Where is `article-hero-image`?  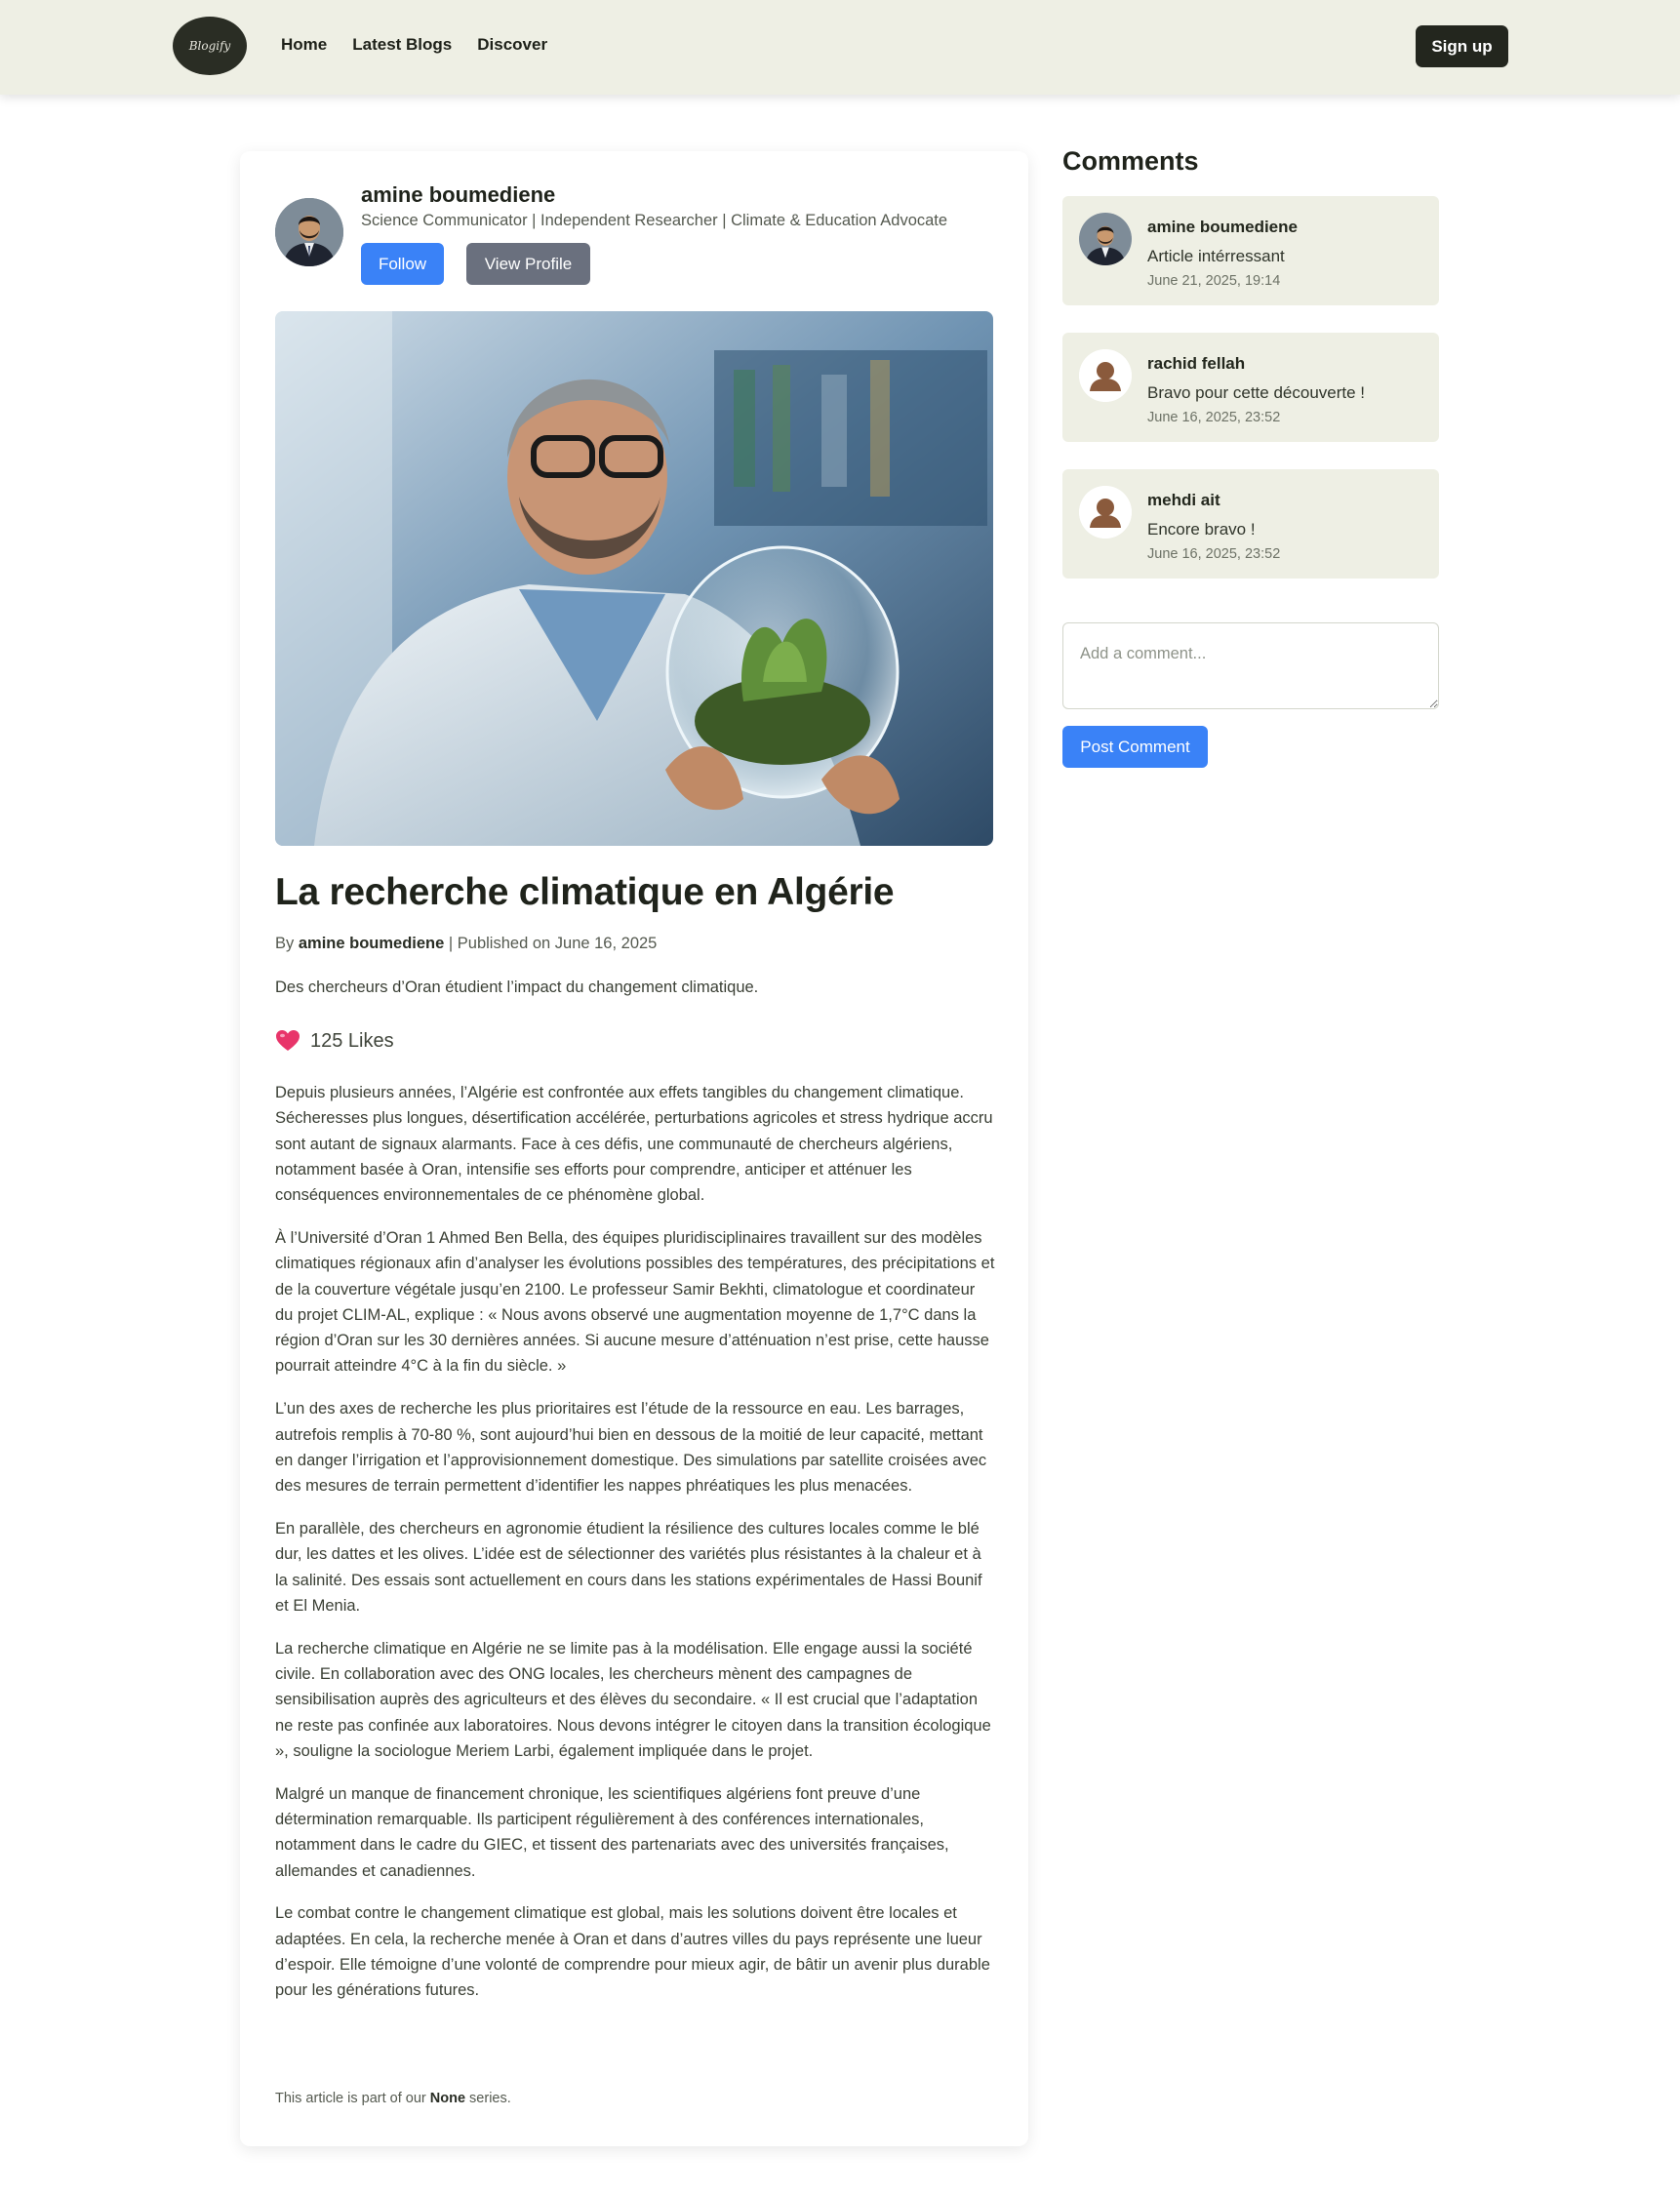 article-hero-image is located at coordinates (634, 578).